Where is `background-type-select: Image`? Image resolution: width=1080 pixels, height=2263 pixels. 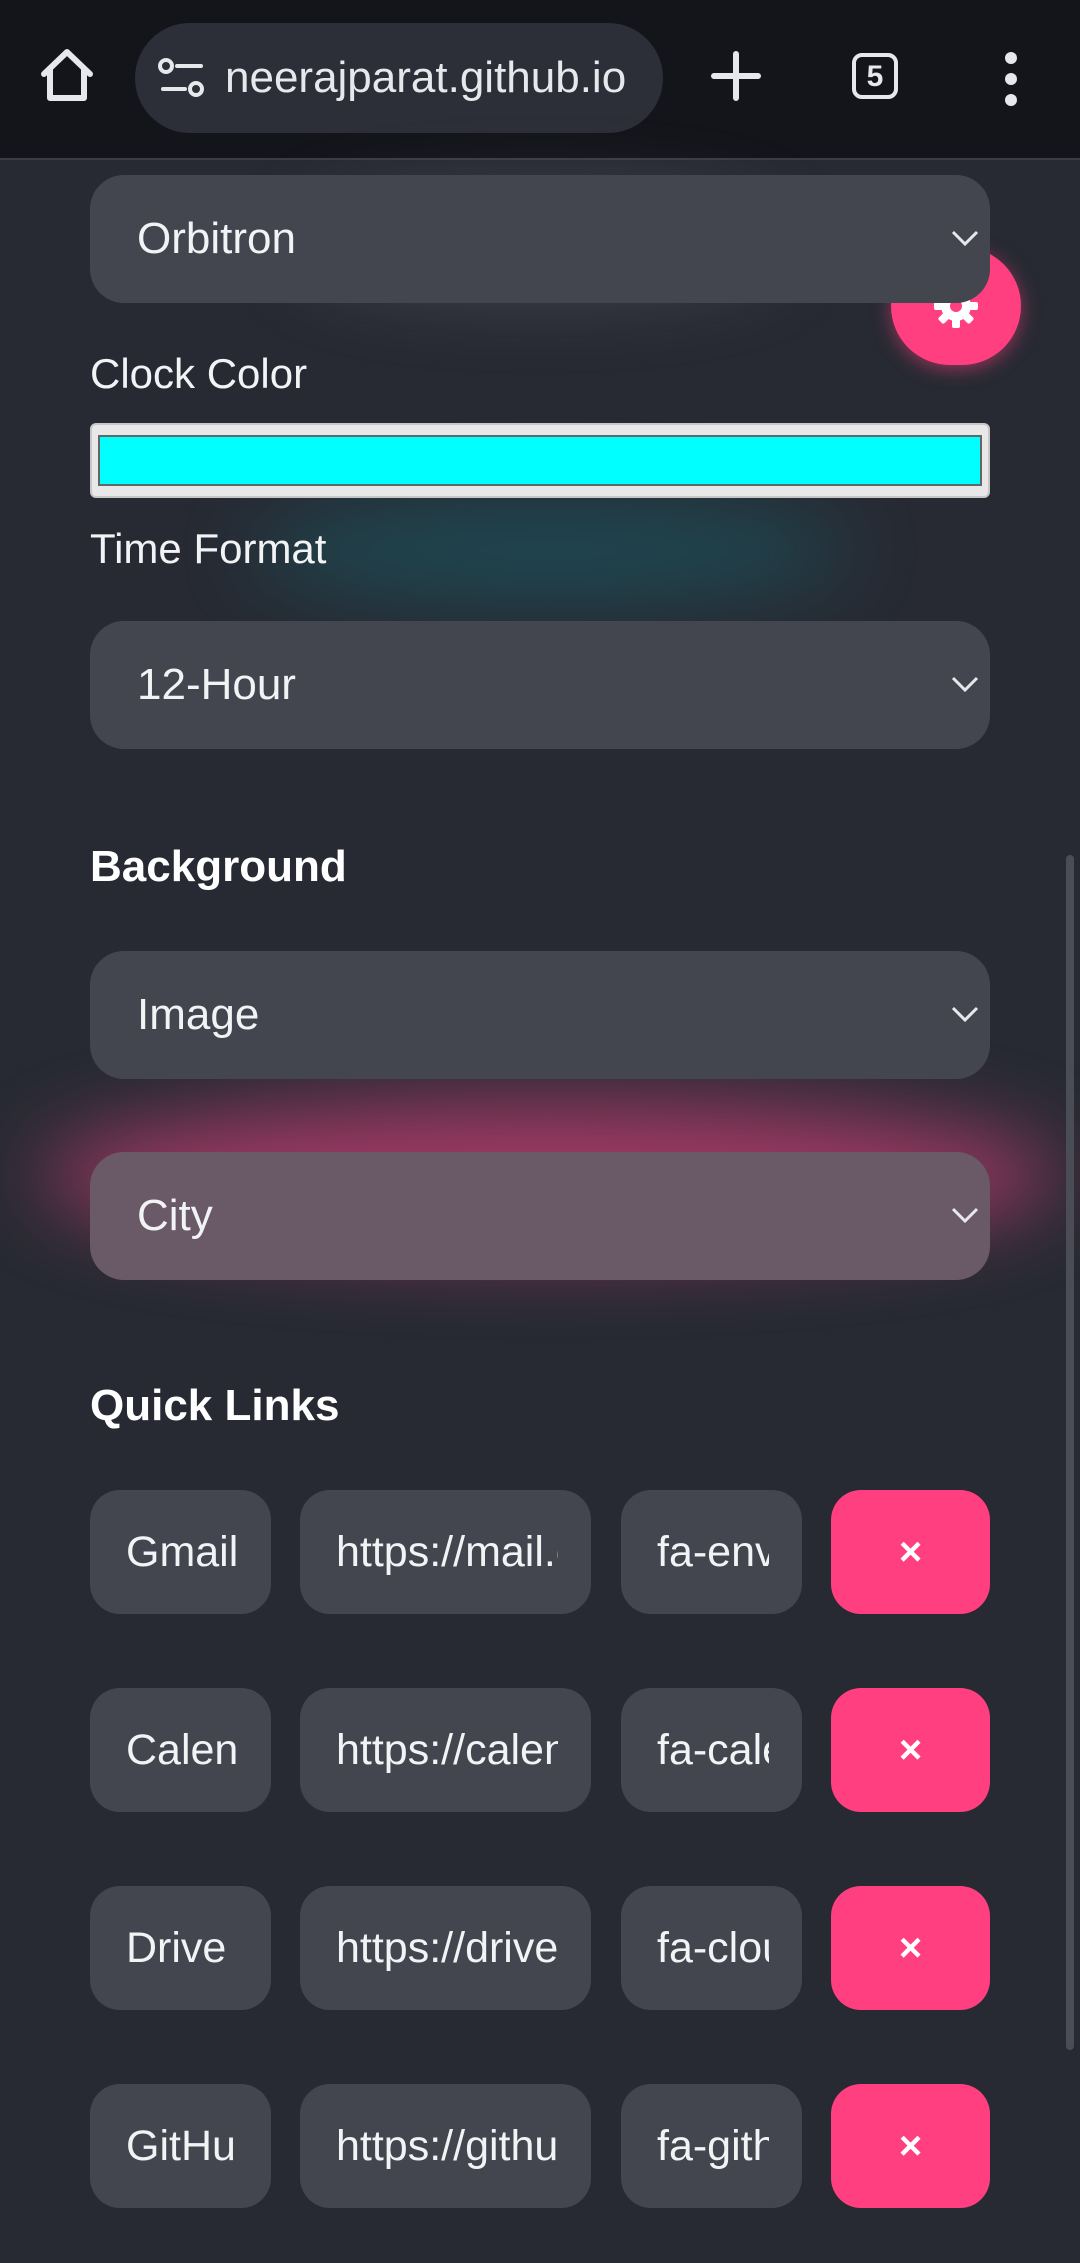
background-type-select: Image is located at coordinates (540, 1015).